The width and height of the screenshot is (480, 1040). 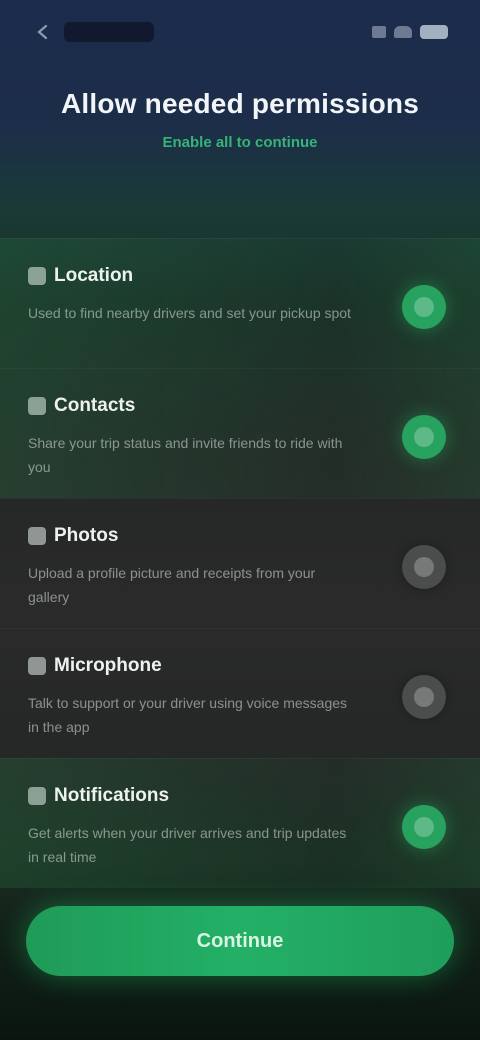 What do you see at coordinates (434, 32) in the screenshot?
I see `battery-icon` at bounding box center [434, 32].